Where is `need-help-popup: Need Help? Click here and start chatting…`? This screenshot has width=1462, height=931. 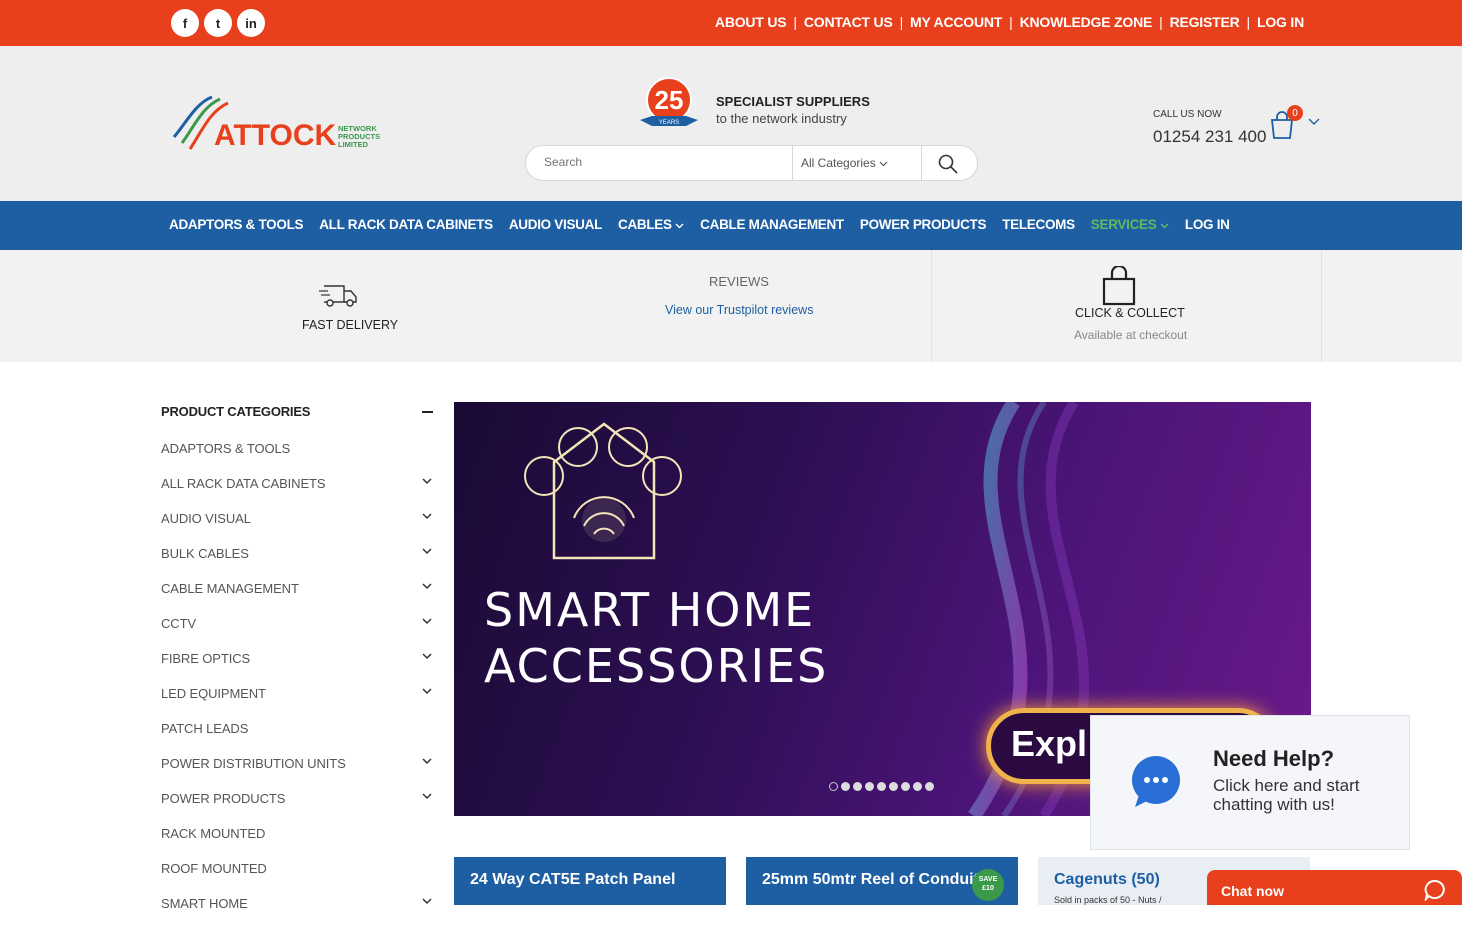
need-help-popup: Need Help? Click here and start chatting… is located at coordinates (1250, 782).